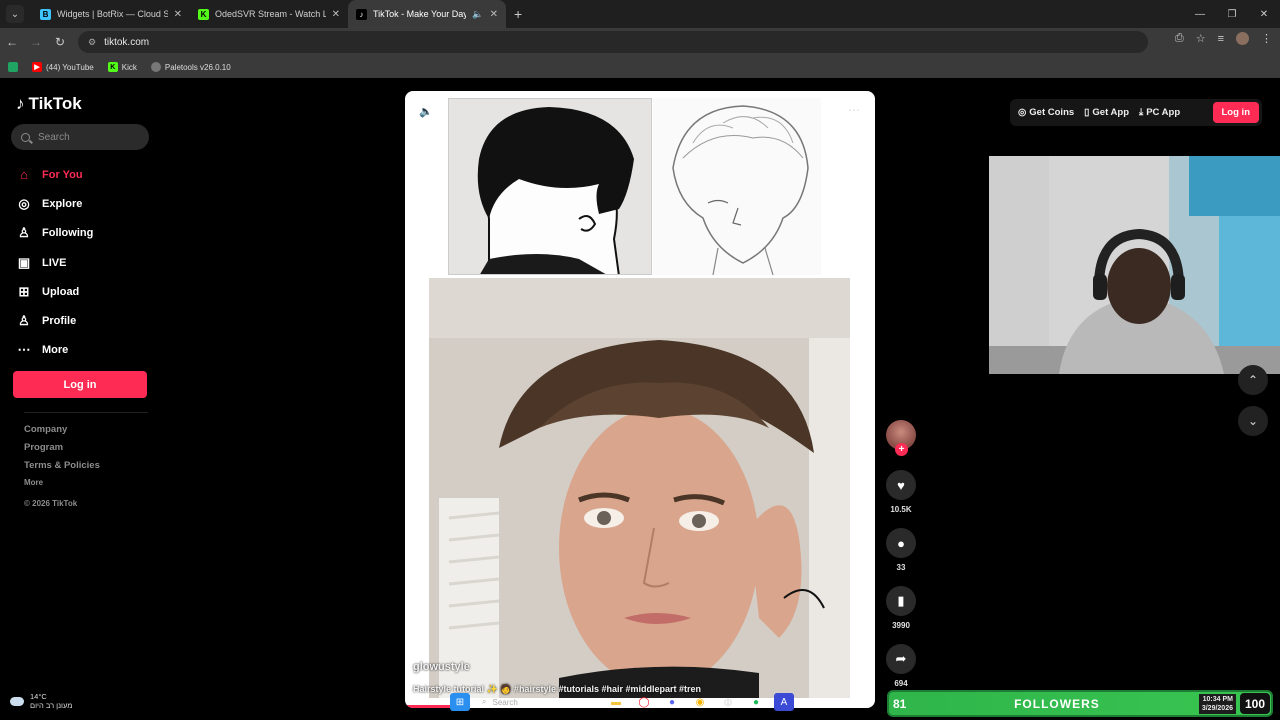 The width and height of the screenshot is (1280, 720). I want to click on pc-app-label: PC App, so click(1163, 112).